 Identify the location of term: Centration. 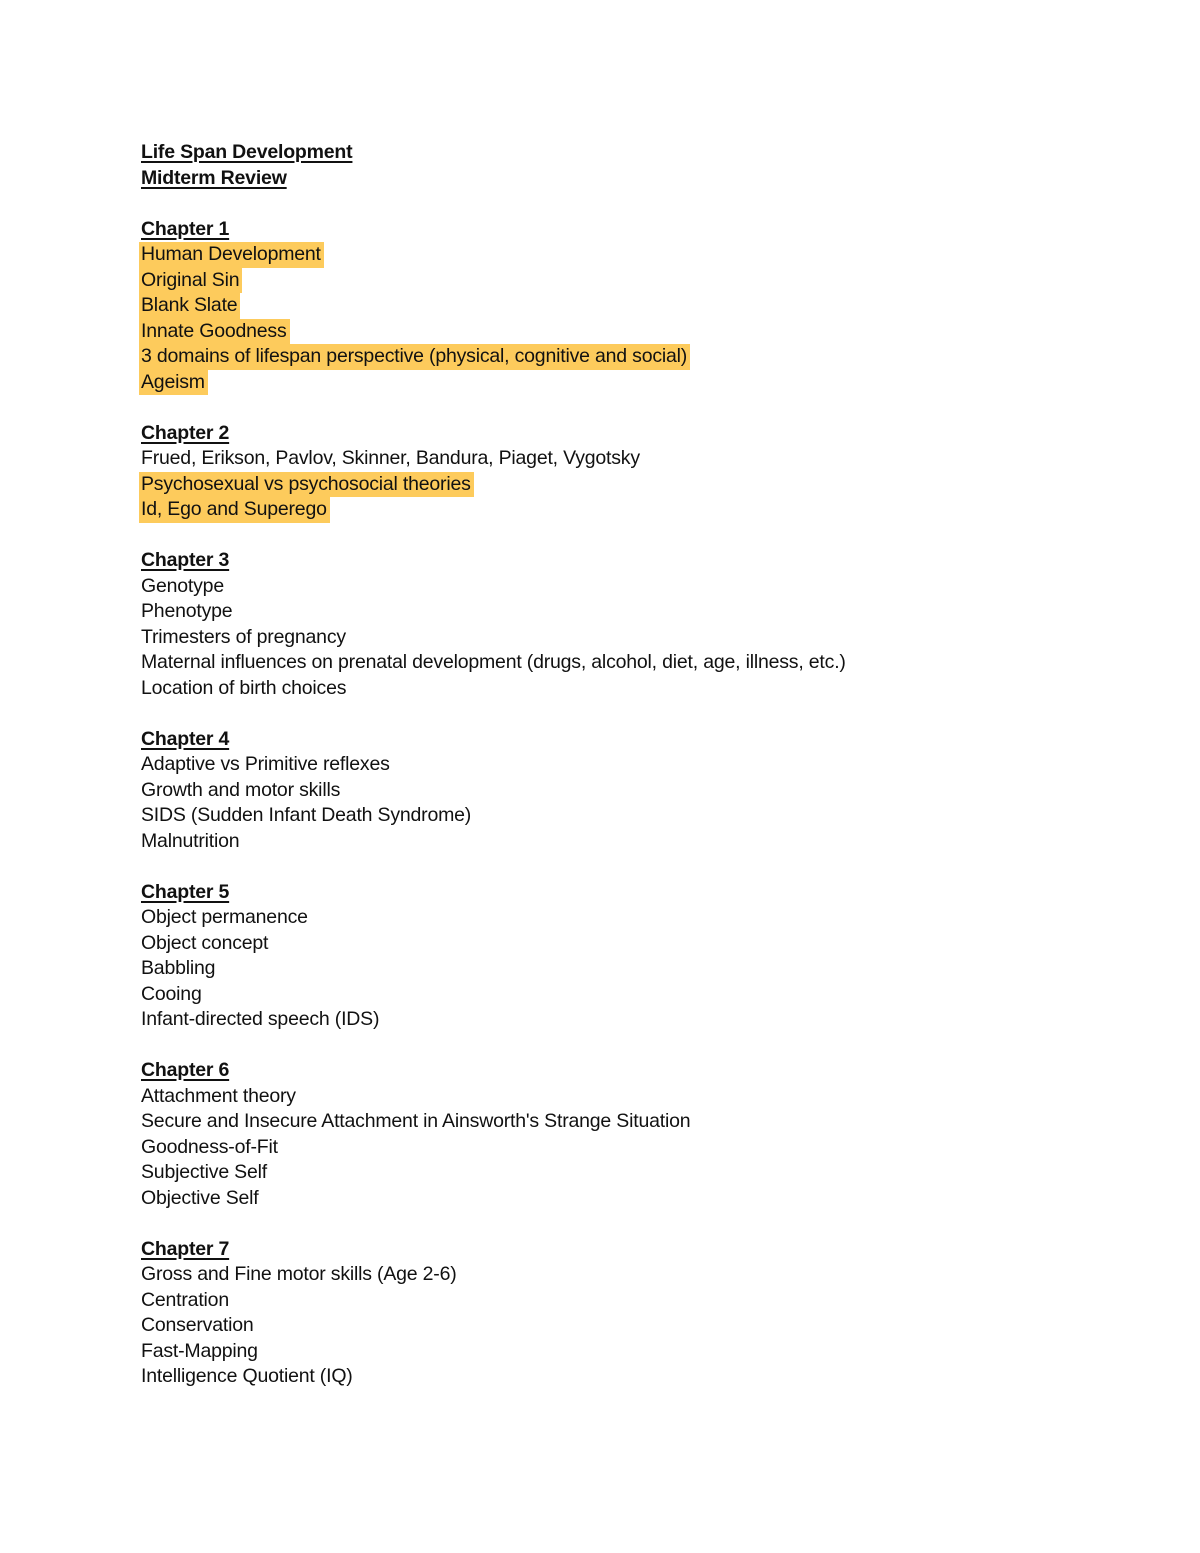
(185, 1299).